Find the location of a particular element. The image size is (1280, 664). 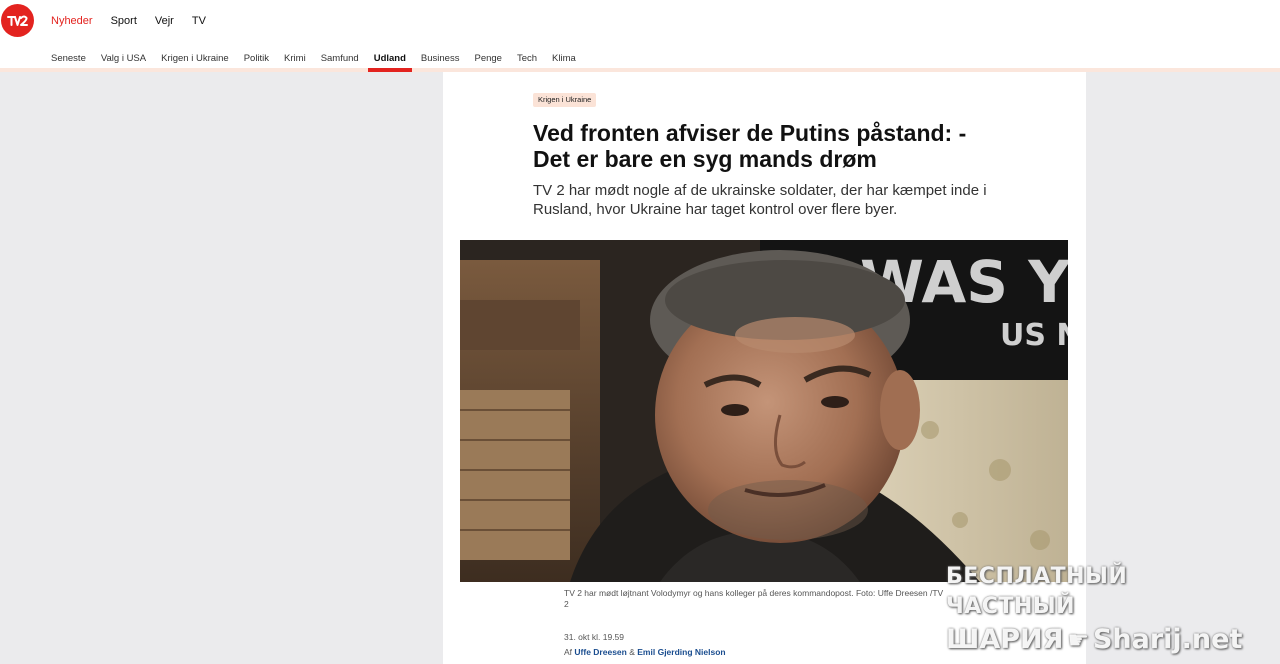

watermark-line2: ШАРИЯ ☛ Sharij.net is located at coordinates (1101, 640).